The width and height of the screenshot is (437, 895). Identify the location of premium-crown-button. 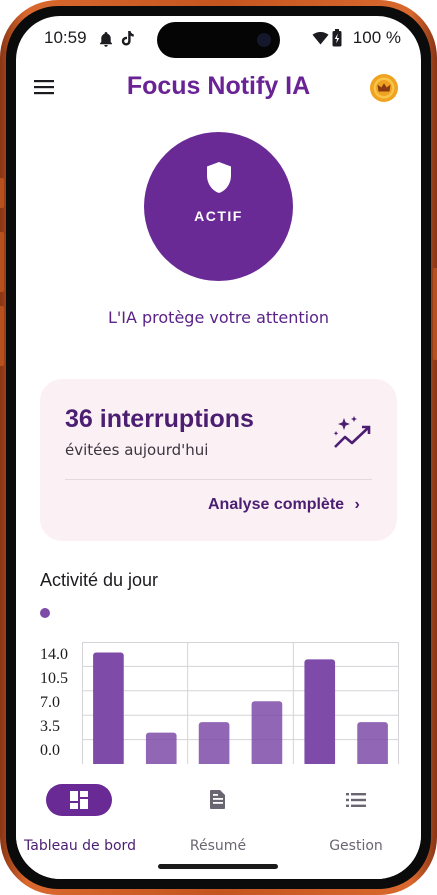
(384, 88).